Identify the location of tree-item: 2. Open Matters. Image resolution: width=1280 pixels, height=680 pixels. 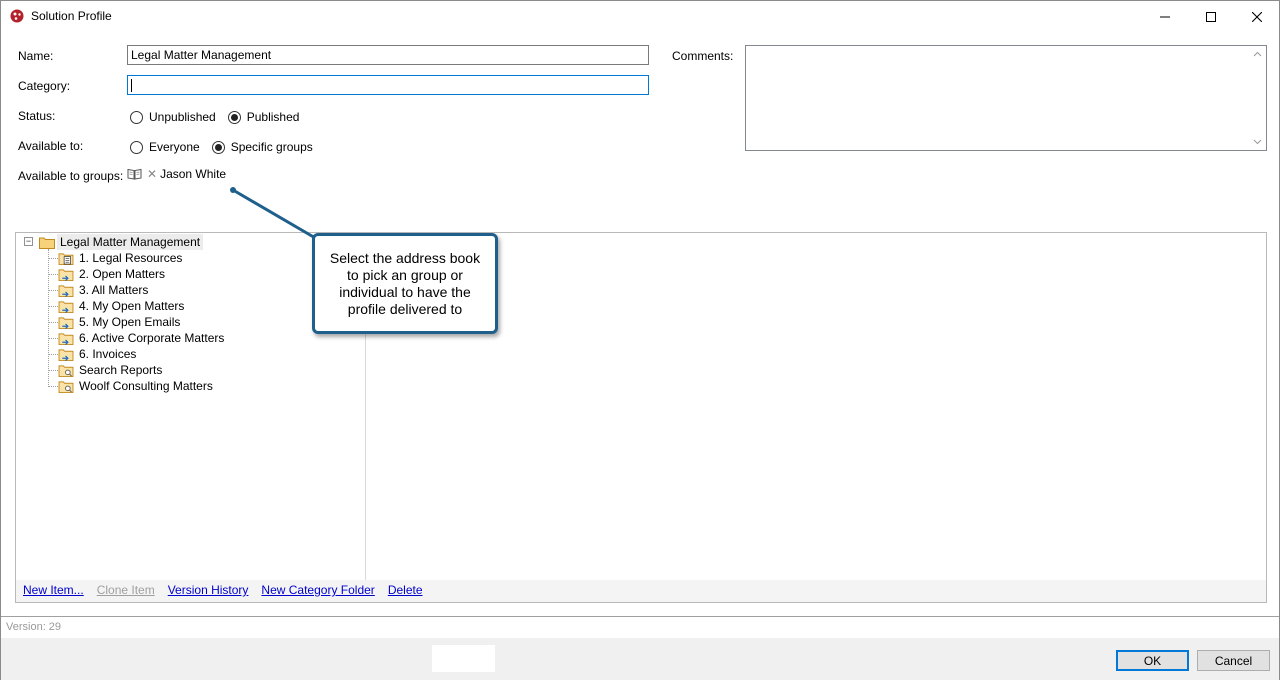
(113, 274).